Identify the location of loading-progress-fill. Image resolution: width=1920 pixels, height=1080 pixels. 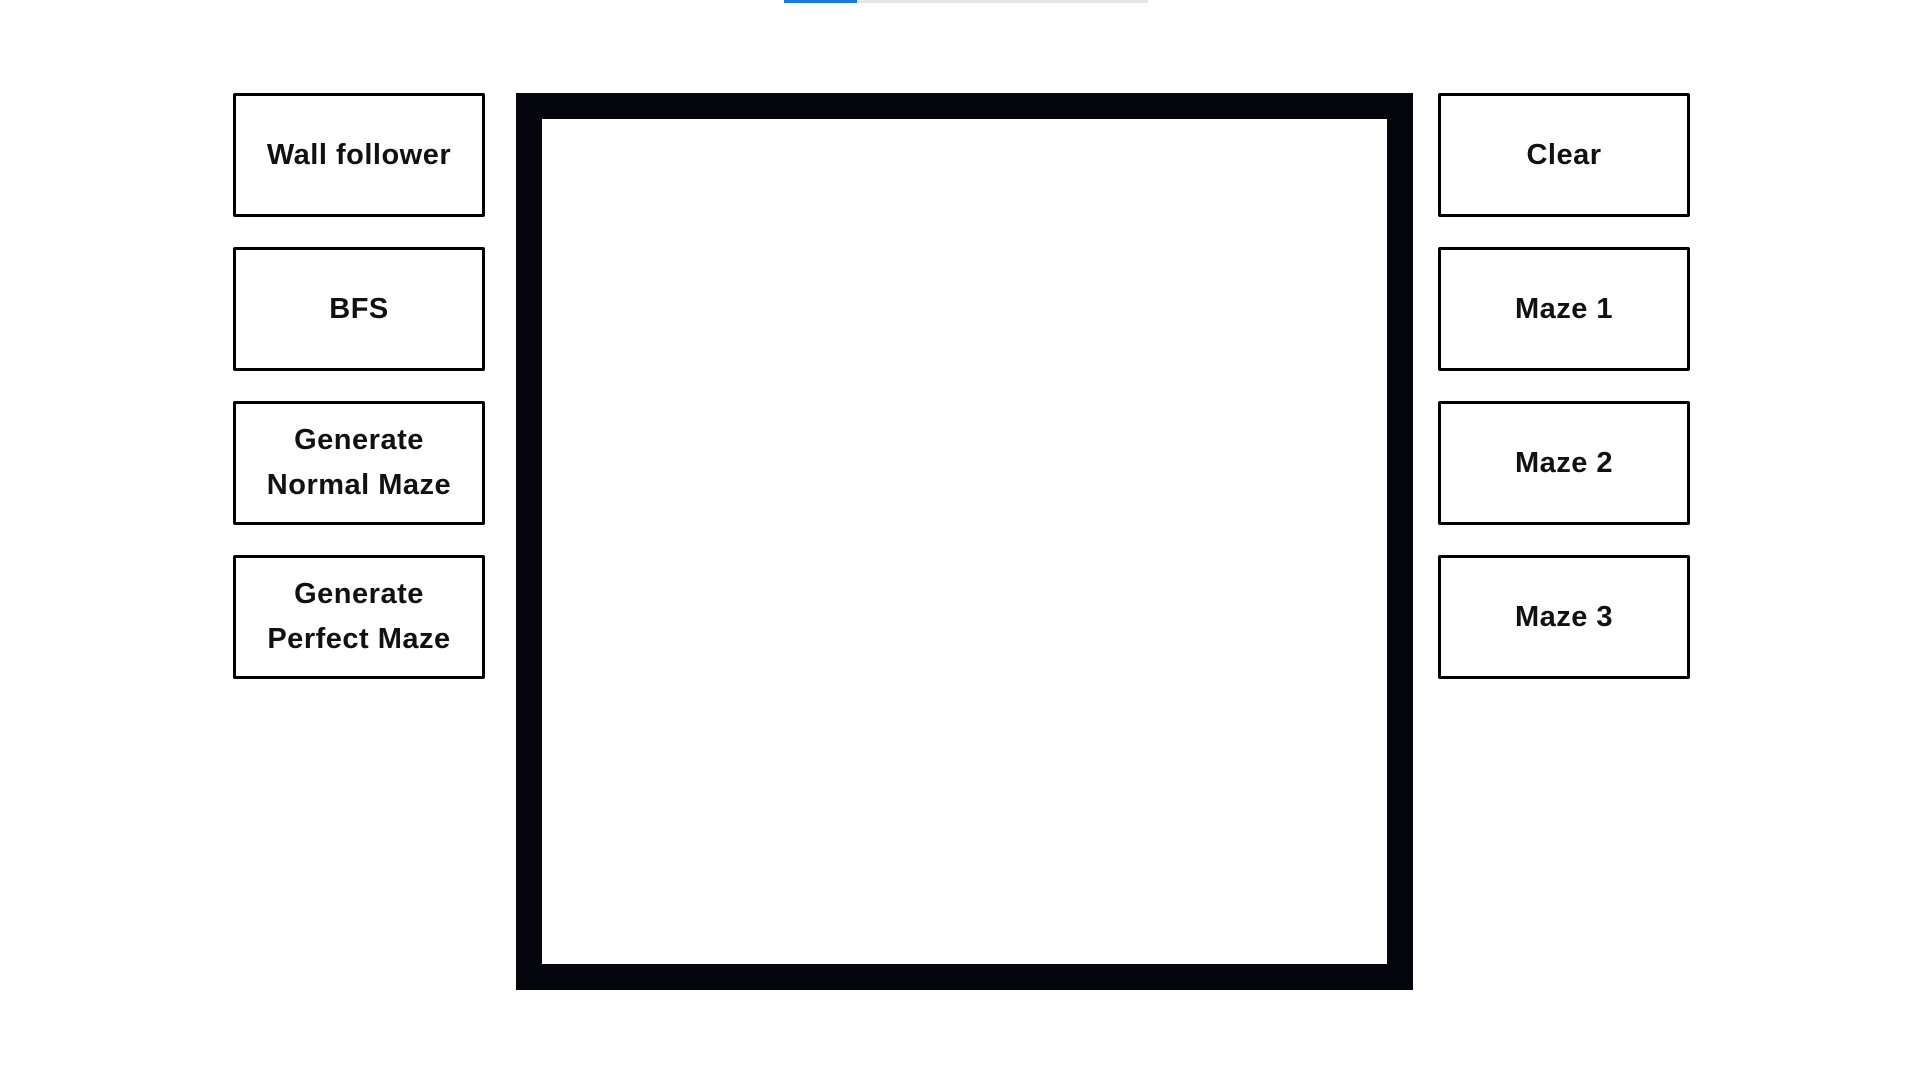
(820, 1).